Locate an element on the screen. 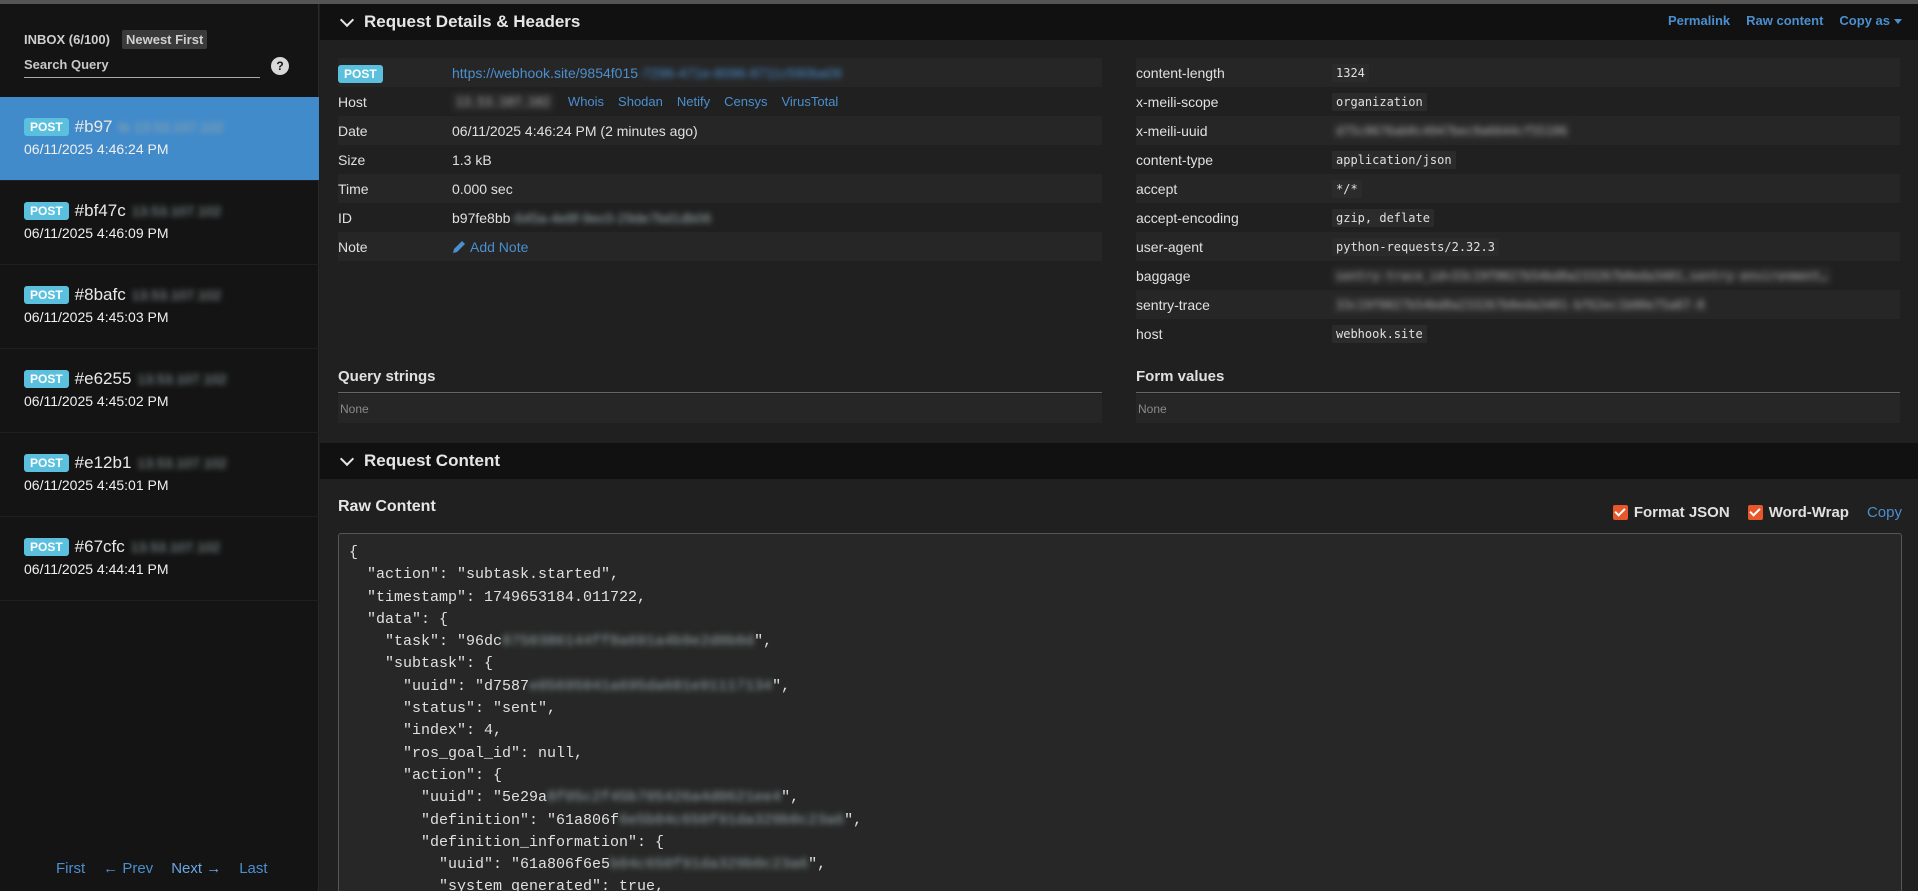  header-value-cell: python-requests/2.32.3 is located at coordinates (1415, 246).